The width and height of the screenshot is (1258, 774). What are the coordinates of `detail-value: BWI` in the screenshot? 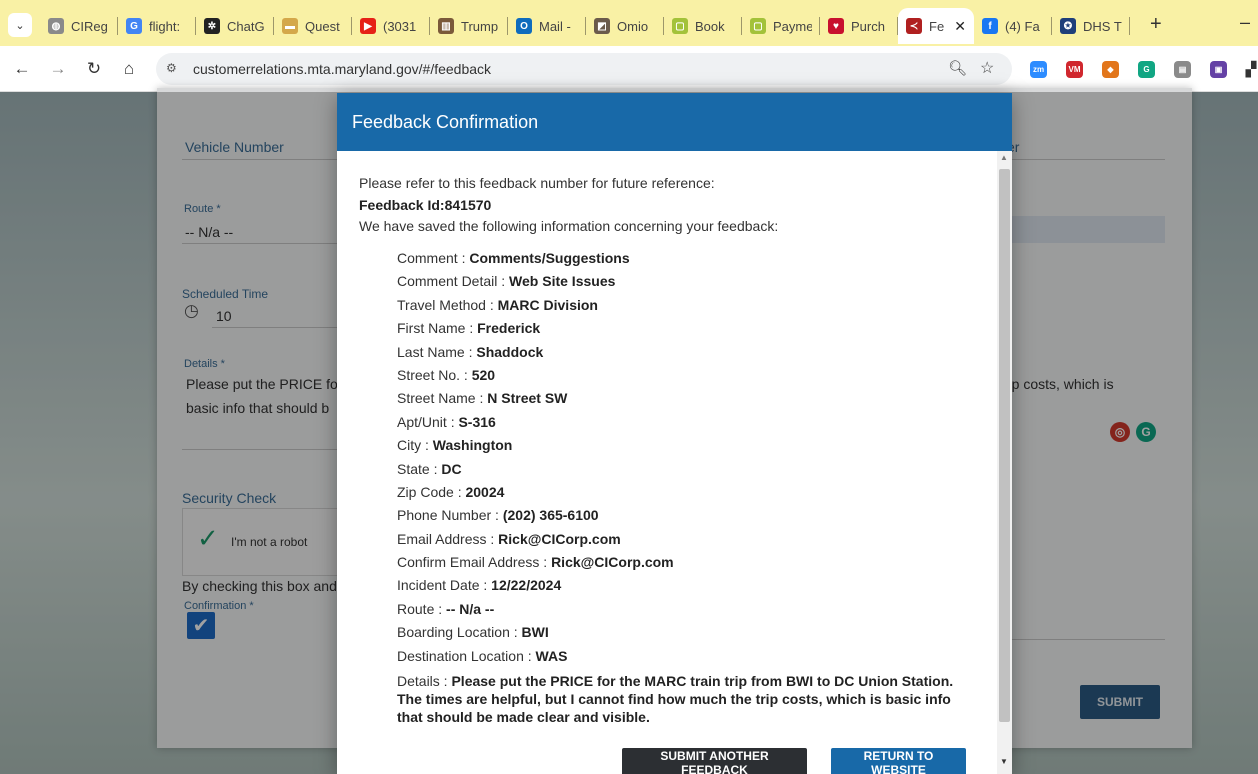 It's located at (535, 632).